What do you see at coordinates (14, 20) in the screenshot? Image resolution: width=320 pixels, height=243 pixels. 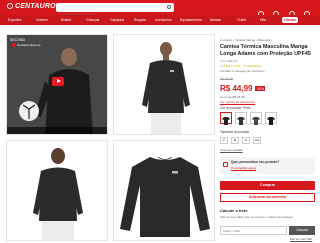 I see `nav-esportes: Esportes` at bounding box center [14, 20].